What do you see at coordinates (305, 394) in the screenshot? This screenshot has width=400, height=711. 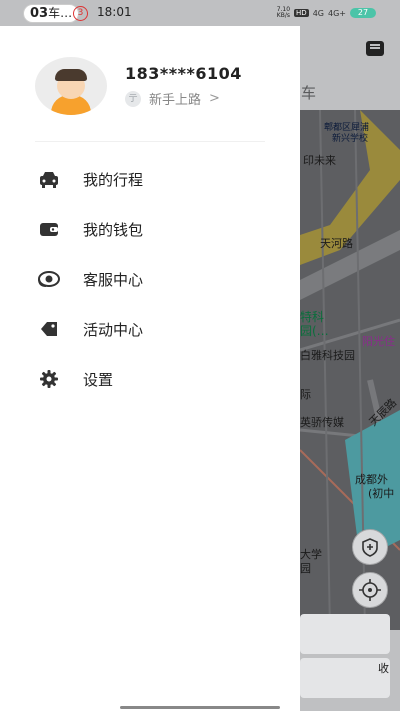 I see `map-label-ji: 际` at bounding box center [305, 394].